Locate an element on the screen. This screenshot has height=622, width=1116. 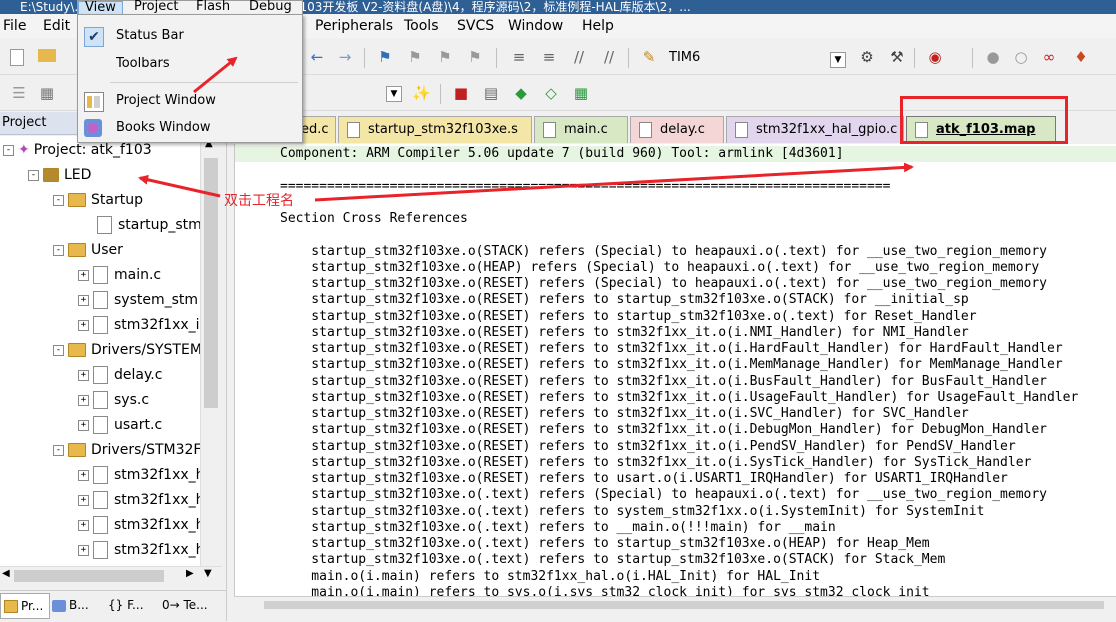
arrow-to-led is located at coordinates (179, 186).